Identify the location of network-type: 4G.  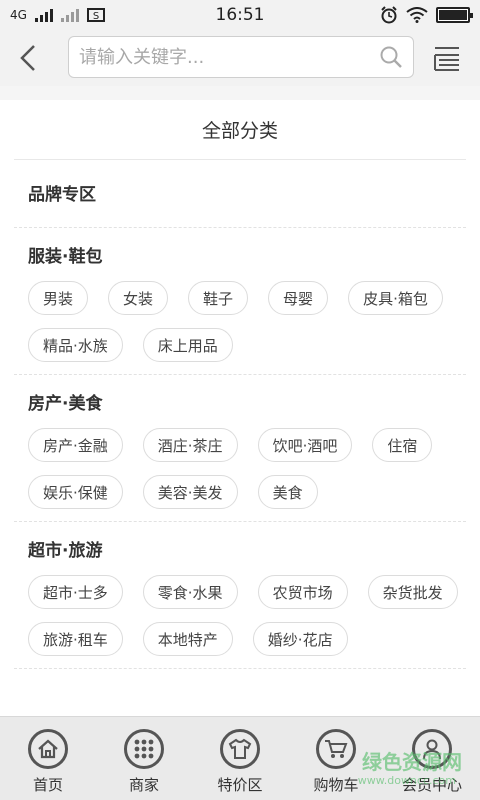
(18, 15).